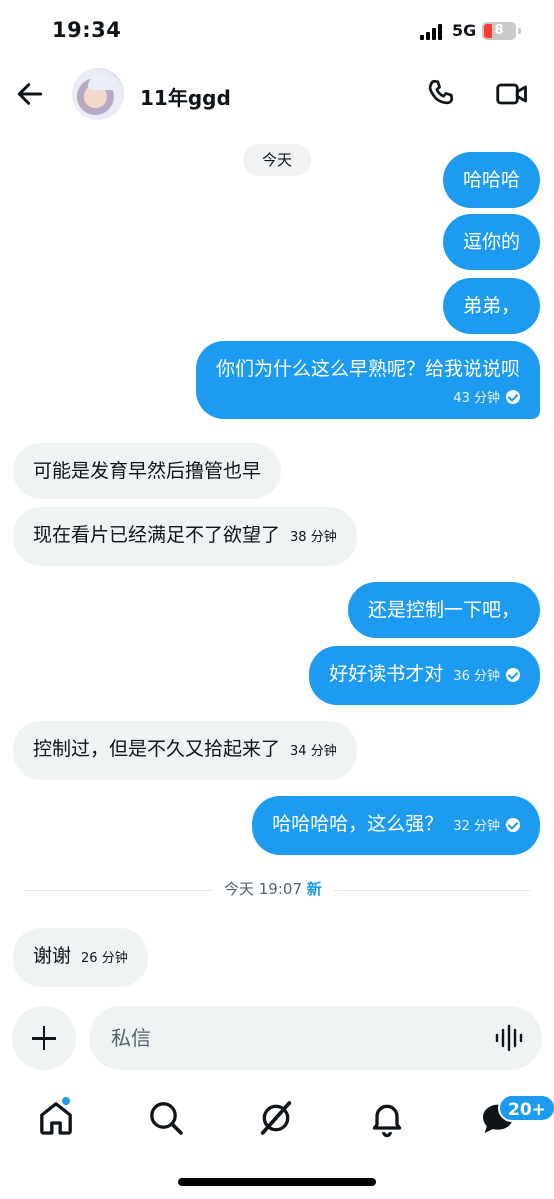  I want to click on new-messages-label: 今天 19:07 新, so click(273, 888).